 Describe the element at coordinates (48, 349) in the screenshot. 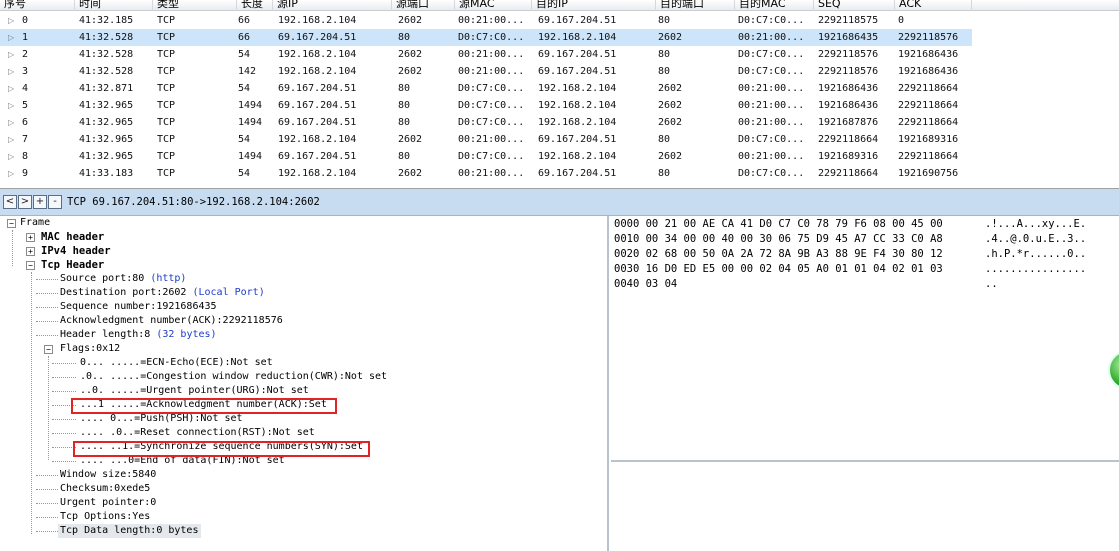

I see `collapse-flags-icon: −` at that location.